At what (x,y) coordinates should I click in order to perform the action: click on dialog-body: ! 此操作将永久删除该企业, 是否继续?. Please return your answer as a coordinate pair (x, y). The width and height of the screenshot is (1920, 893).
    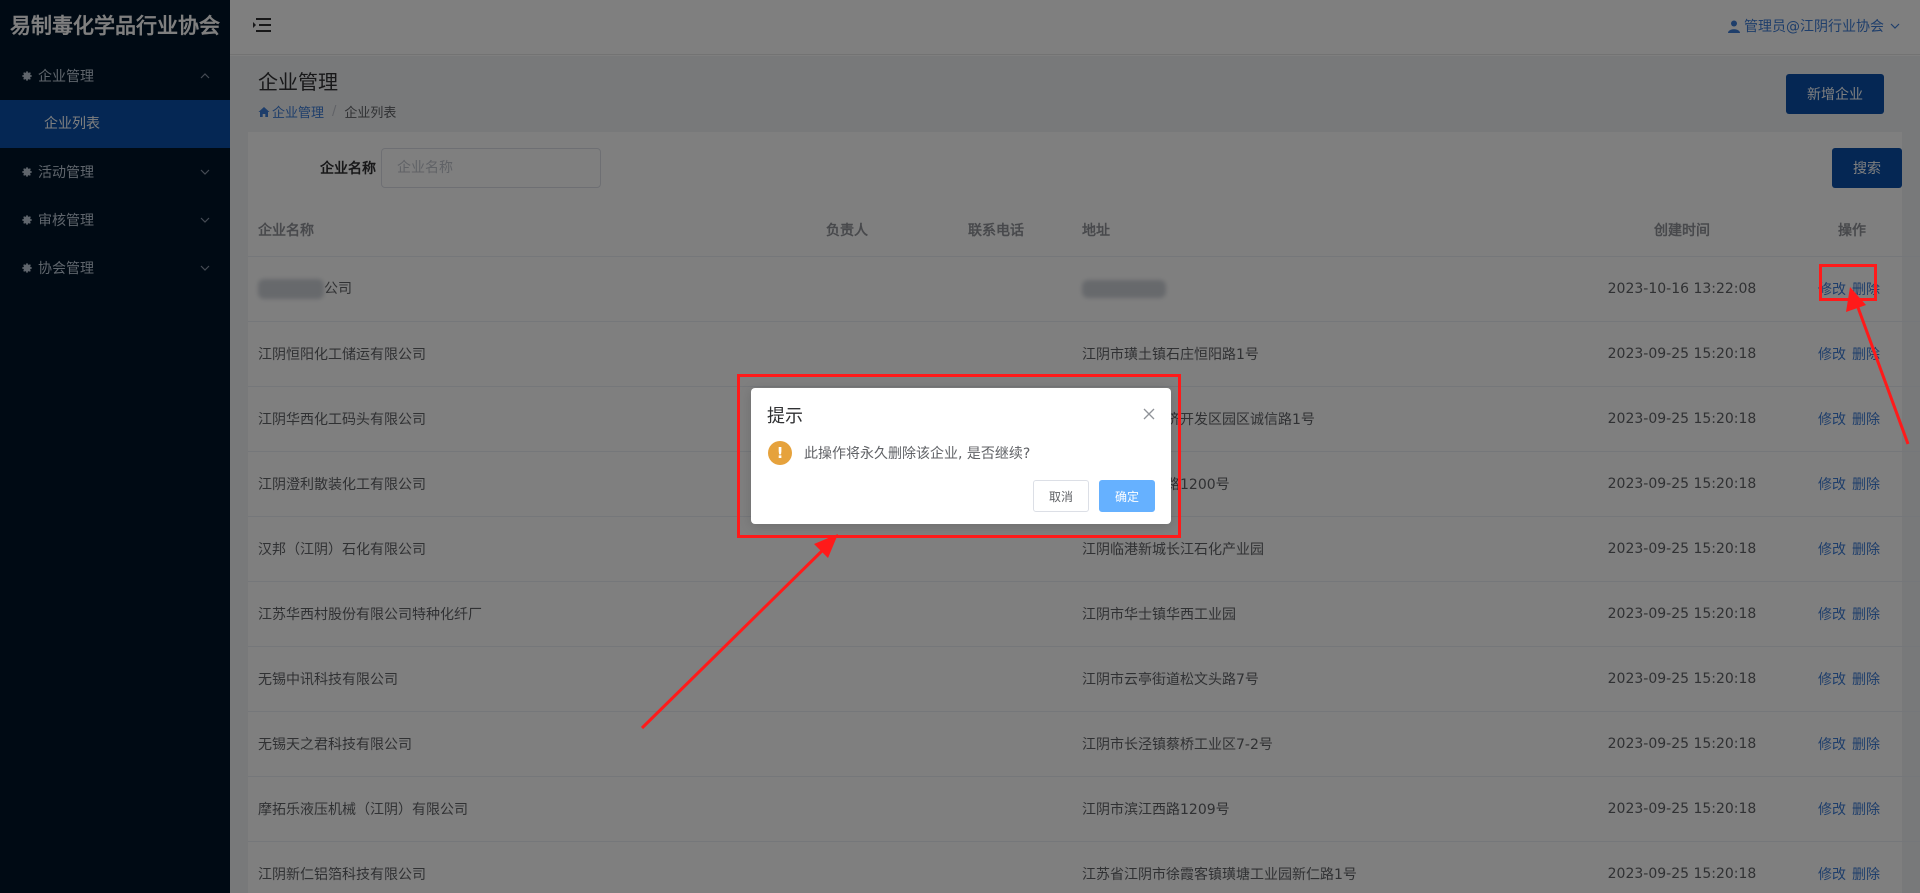
    Looking at the image, I should click on (899, 453).